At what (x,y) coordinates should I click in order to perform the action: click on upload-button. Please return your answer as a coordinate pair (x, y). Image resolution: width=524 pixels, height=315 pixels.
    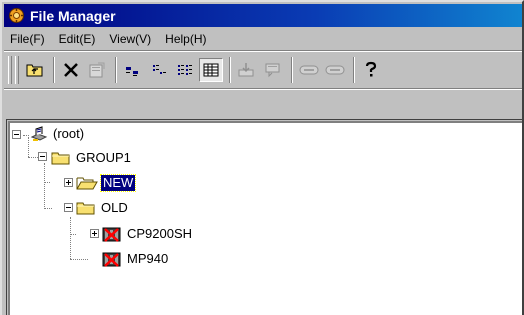
    Looking at the image, I should click on (273, 70).